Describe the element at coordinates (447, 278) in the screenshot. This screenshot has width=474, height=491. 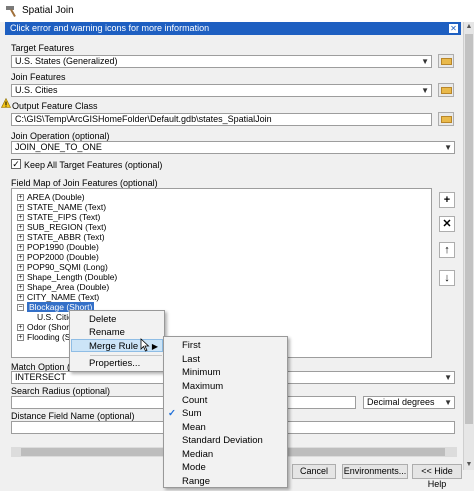
I see `move-down-button: ↓` at that location.